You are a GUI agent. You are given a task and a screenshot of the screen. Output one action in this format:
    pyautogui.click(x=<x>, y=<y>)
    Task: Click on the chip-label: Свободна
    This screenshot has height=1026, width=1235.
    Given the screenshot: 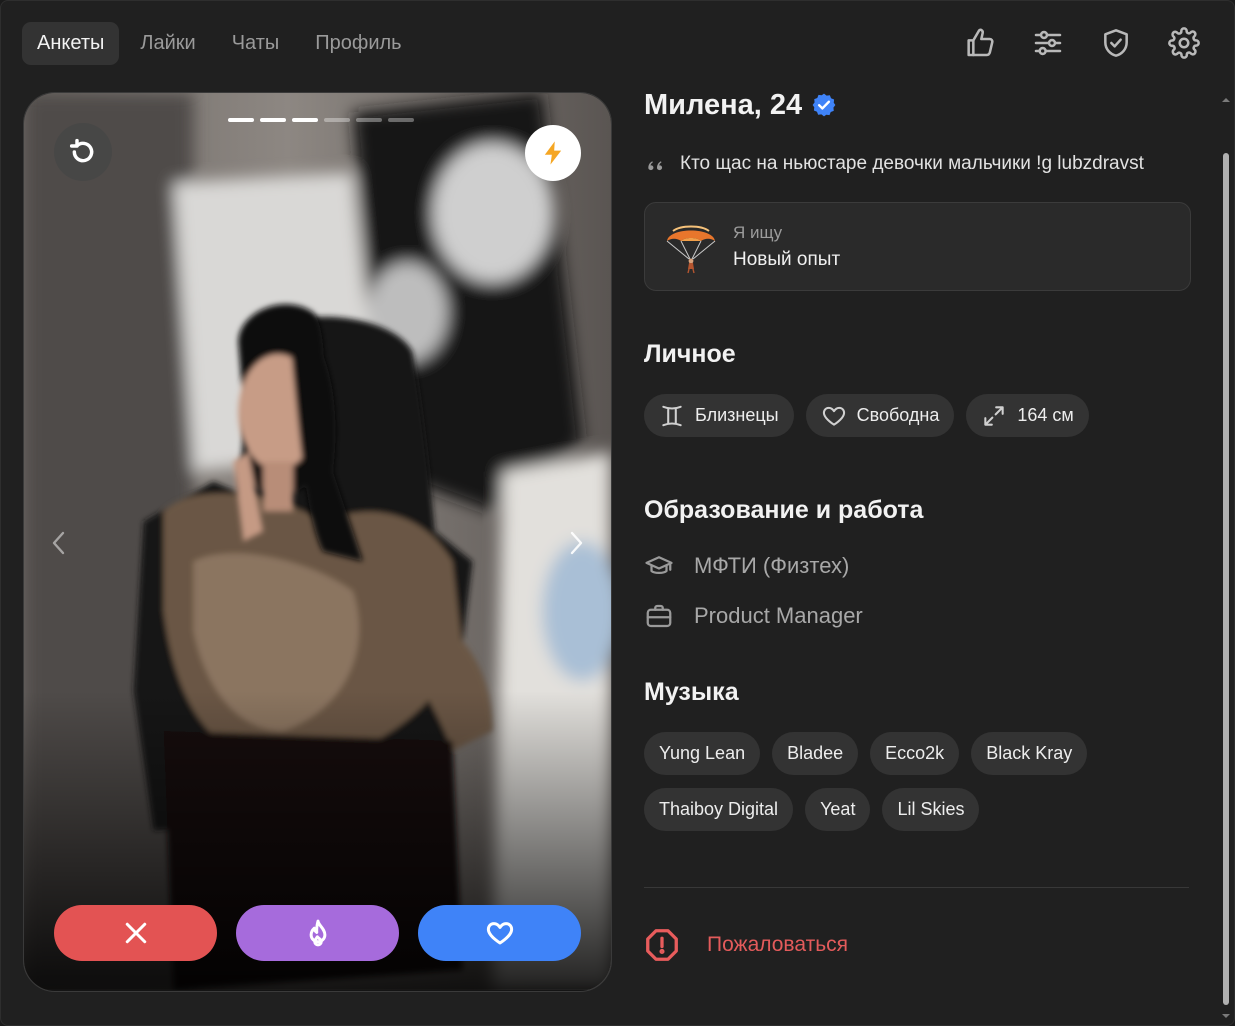 What is the action you would take?
    pyautogui.click(x=898, y=415)
    